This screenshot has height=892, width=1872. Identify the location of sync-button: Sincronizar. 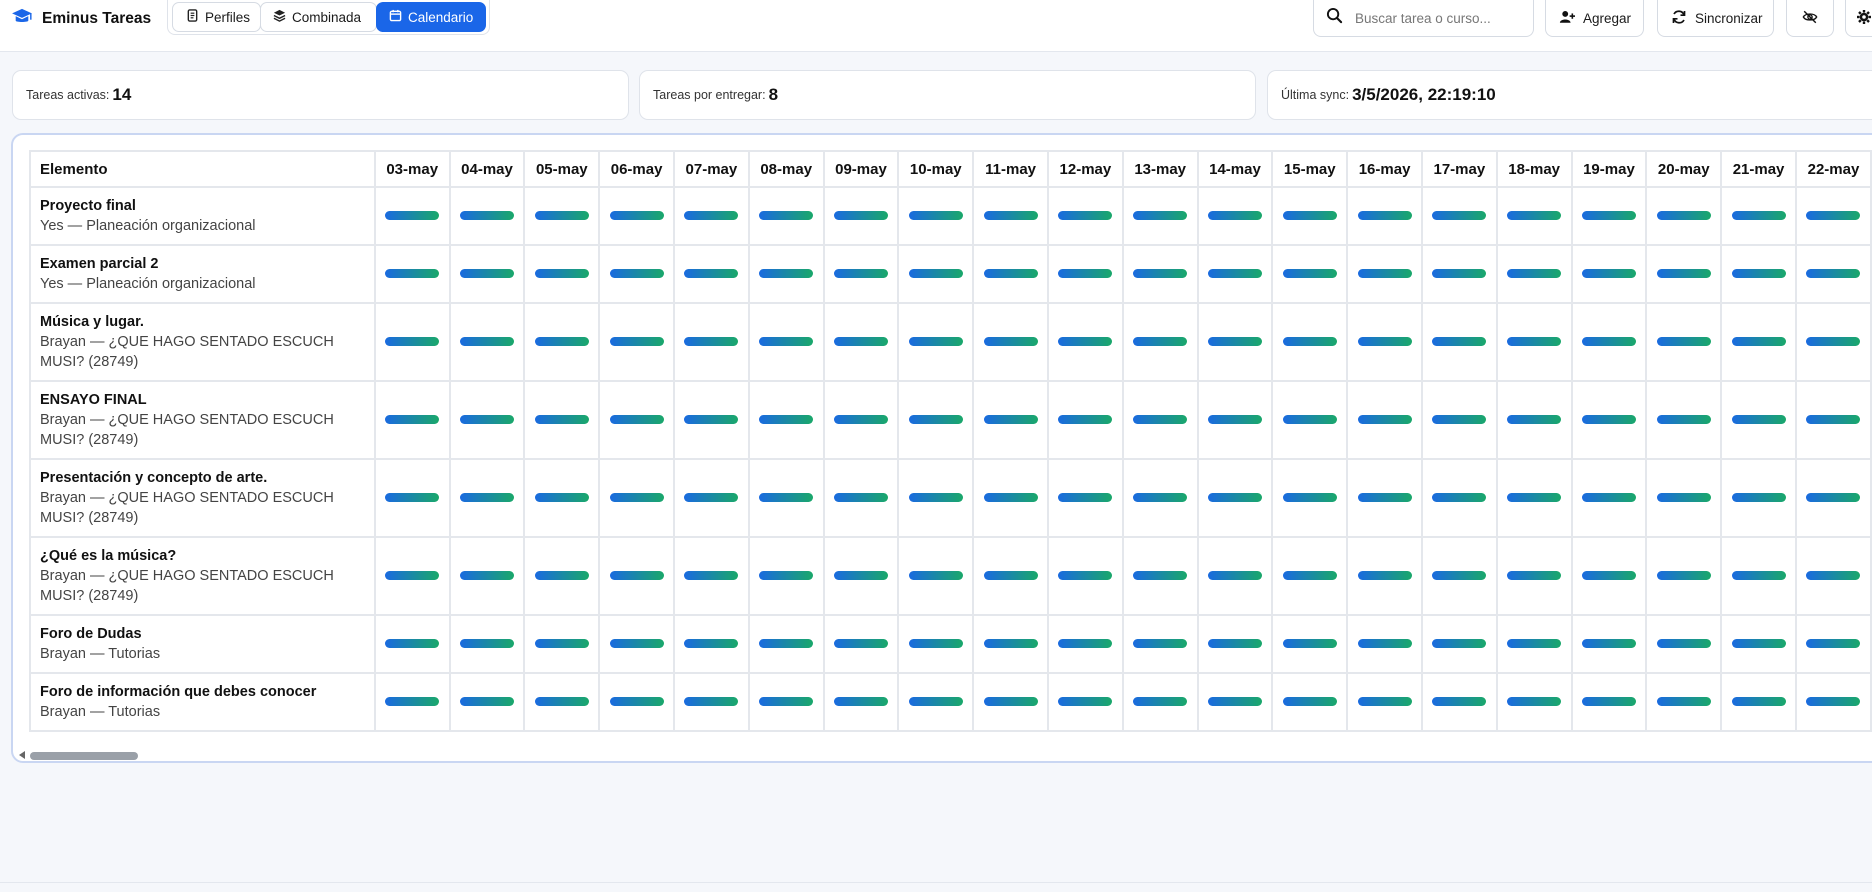
(1715, 18).